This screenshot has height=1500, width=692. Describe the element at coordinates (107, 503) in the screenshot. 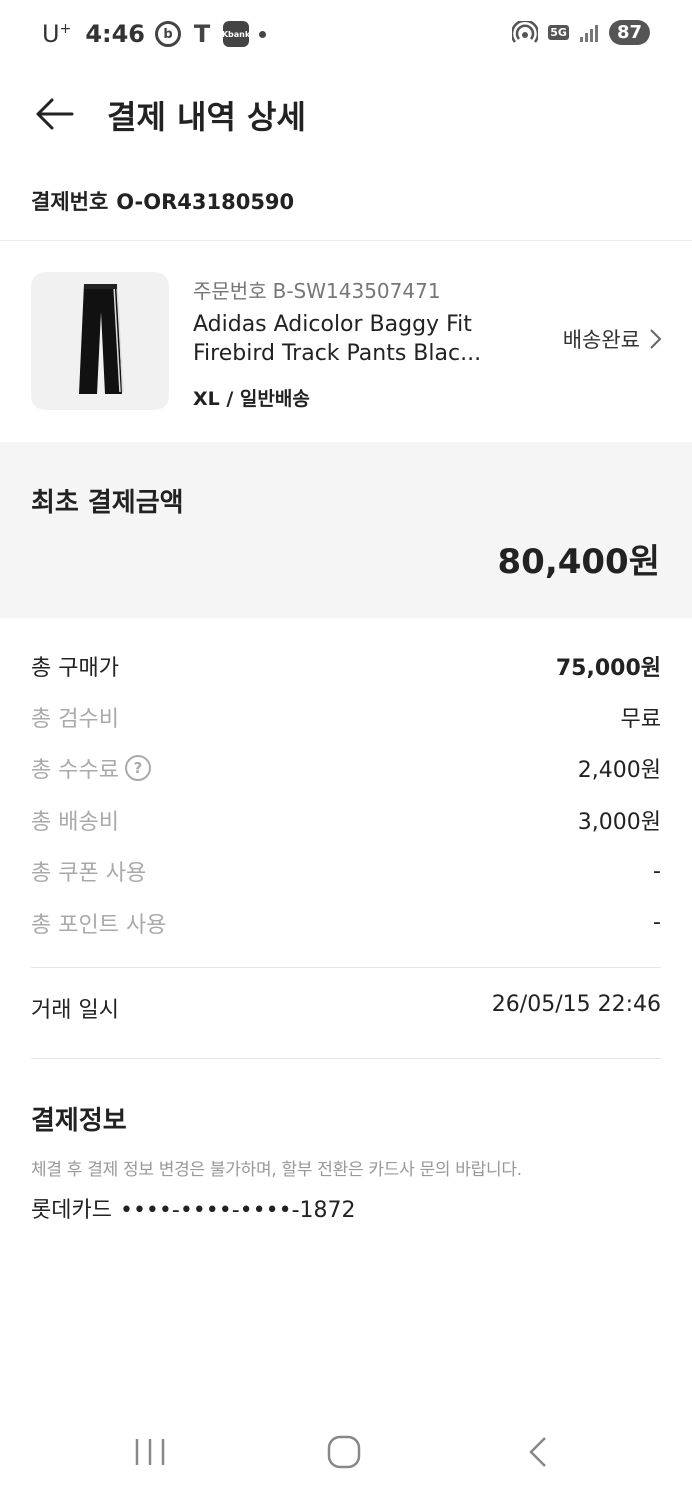

I see `initial-payment-label: 최초 결제금액` at that location.